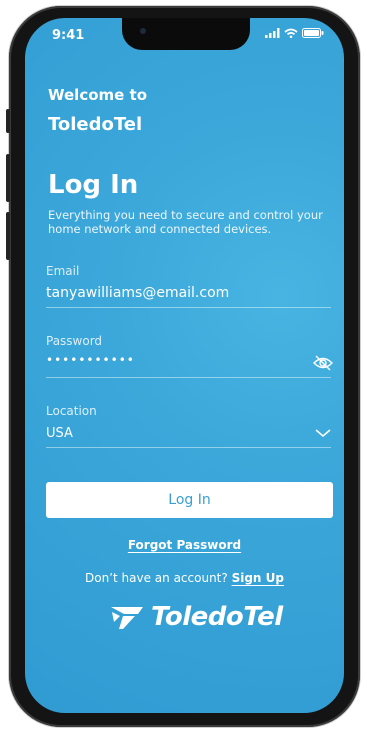 The height and width of the screenshot is (732, 367). Describe the element at coordinates (8, 121) in the screenshot. I see `mute-switch` at that location.